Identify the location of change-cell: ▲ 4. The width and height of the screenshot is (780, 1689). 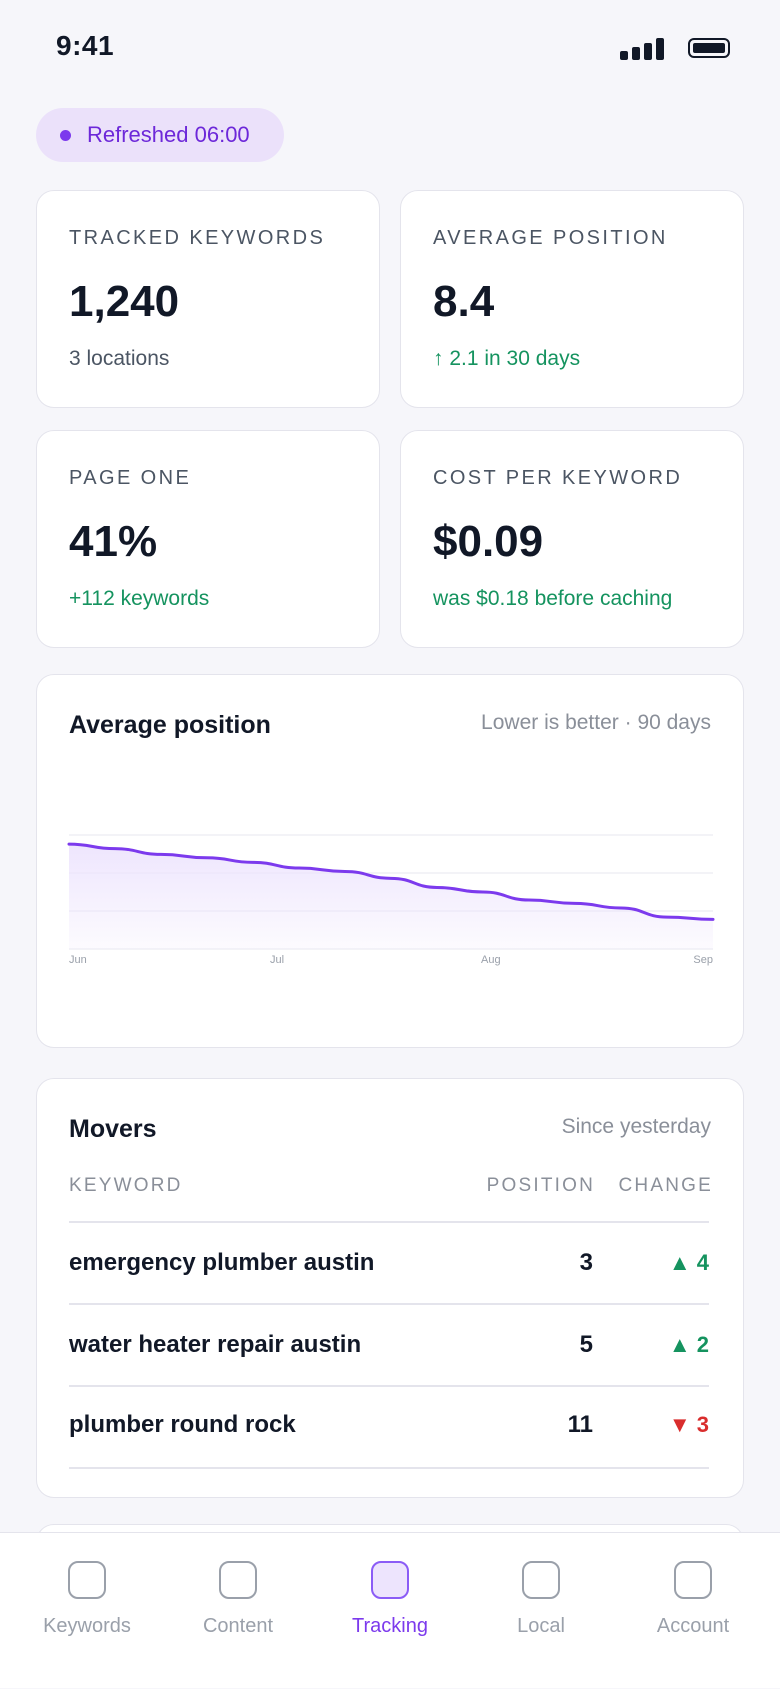
(688, 1262).